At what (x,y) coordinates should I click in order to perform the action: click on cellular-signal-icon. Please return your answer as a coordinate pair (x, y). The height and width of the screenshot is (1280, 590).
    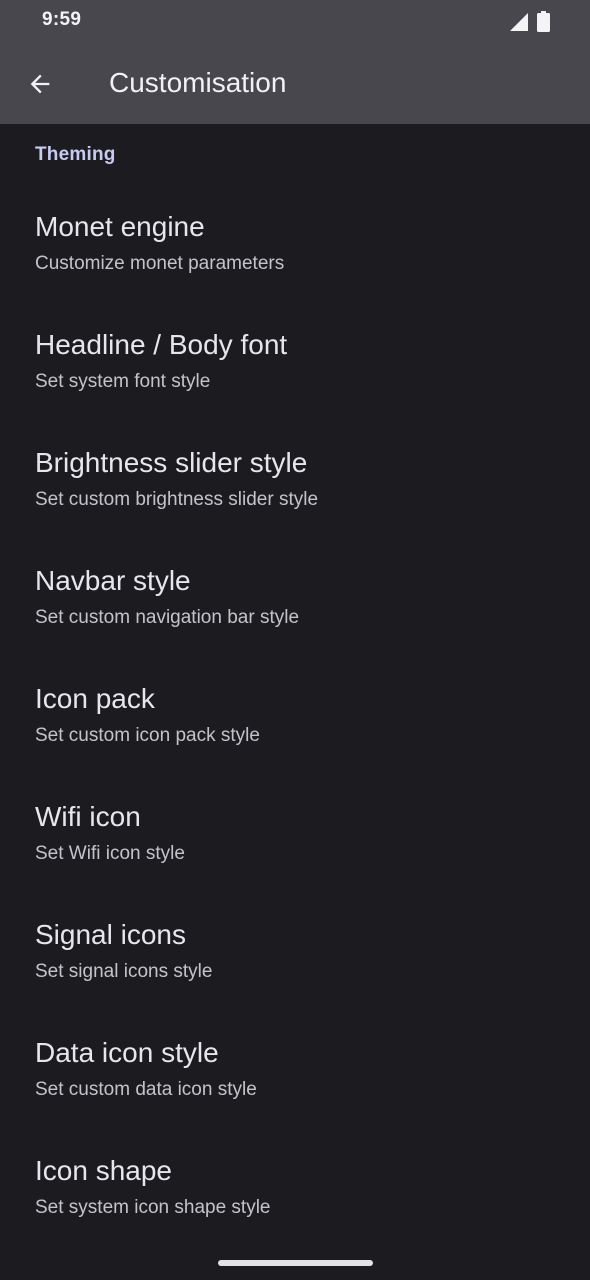
    Looking at the image, I should click on (519, 22).